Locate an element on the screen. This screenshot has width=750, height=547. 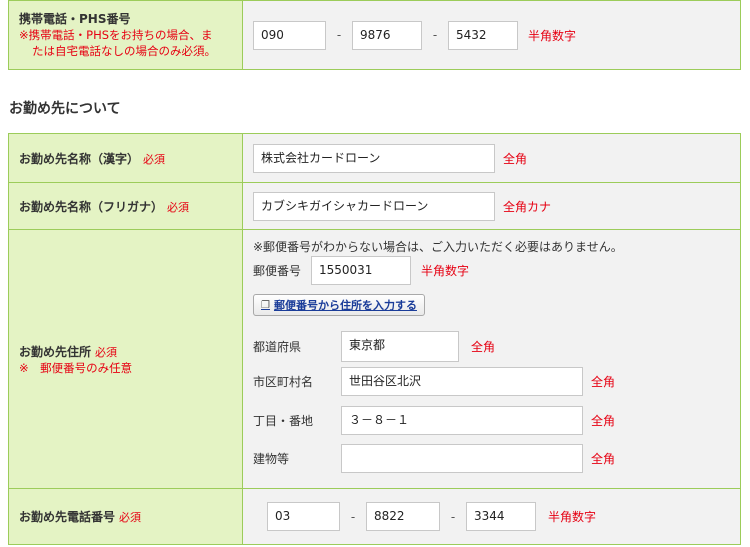
company-name-required-badge: 必須 is located at coordinates (154, 159).